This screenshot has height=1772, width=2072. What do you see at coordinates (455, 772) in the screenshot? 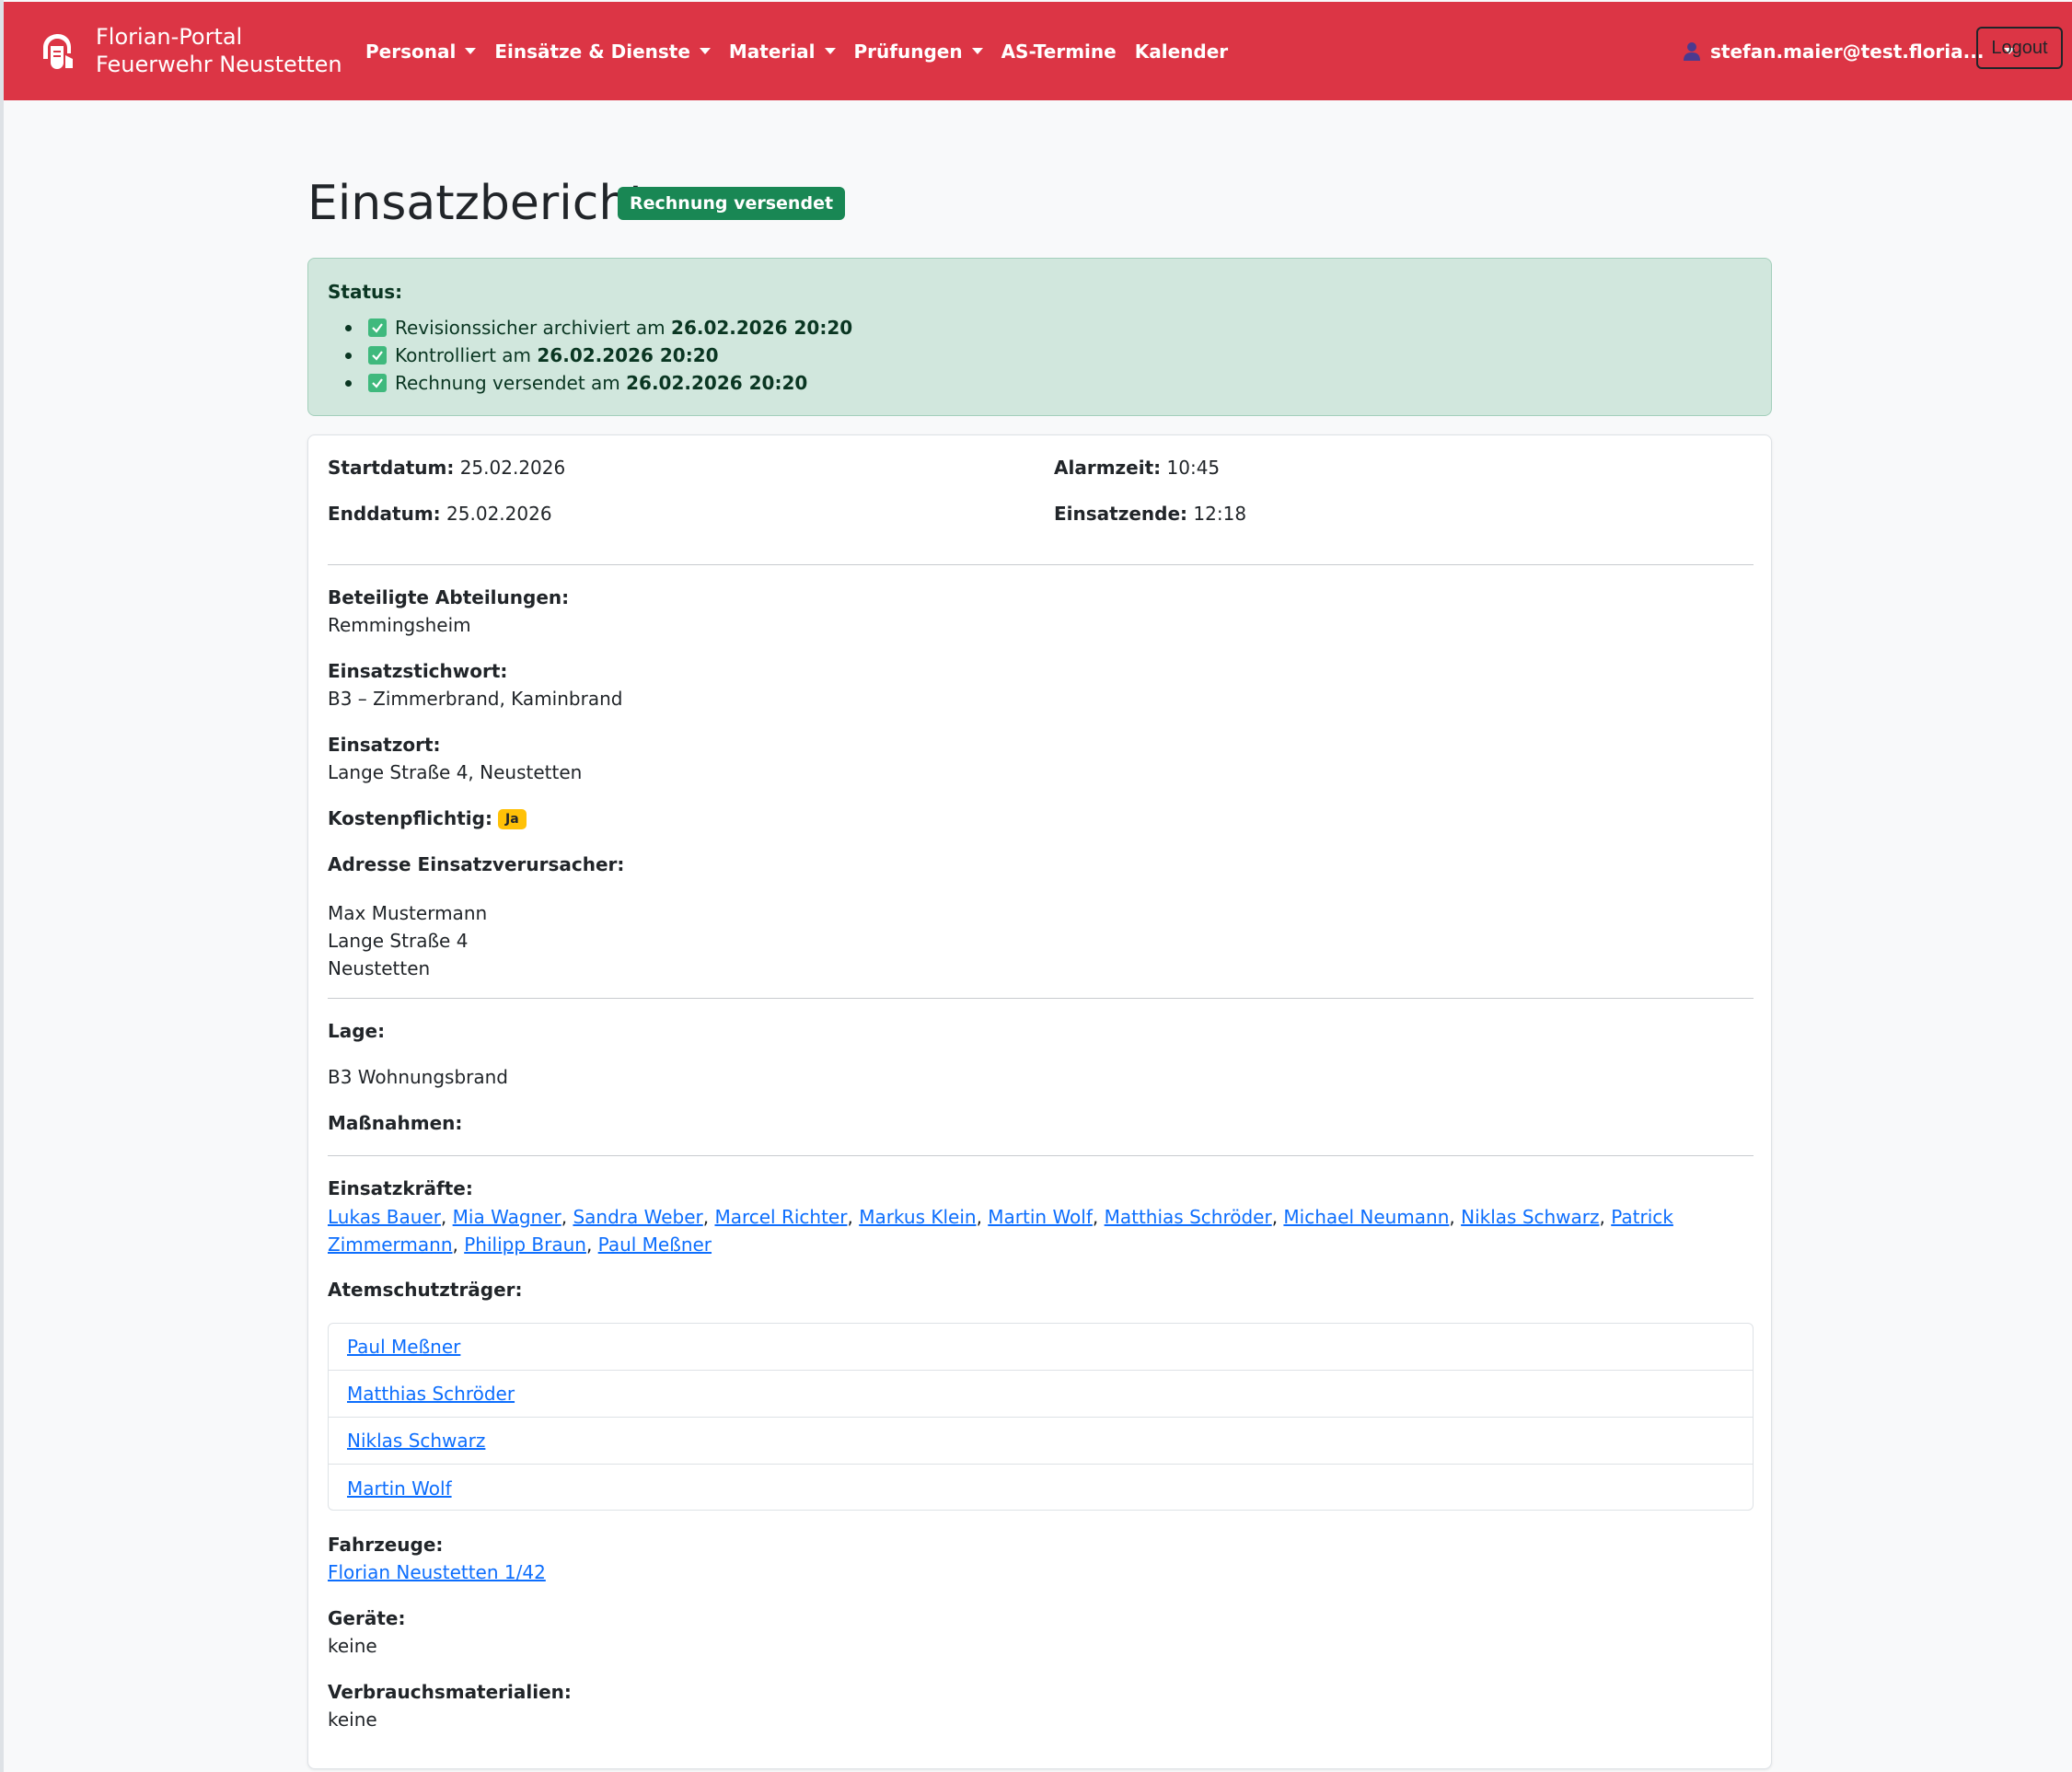
I see `einsatzort-value: Lange Straße 4, Neustetten` at bounding box center [455, 772].